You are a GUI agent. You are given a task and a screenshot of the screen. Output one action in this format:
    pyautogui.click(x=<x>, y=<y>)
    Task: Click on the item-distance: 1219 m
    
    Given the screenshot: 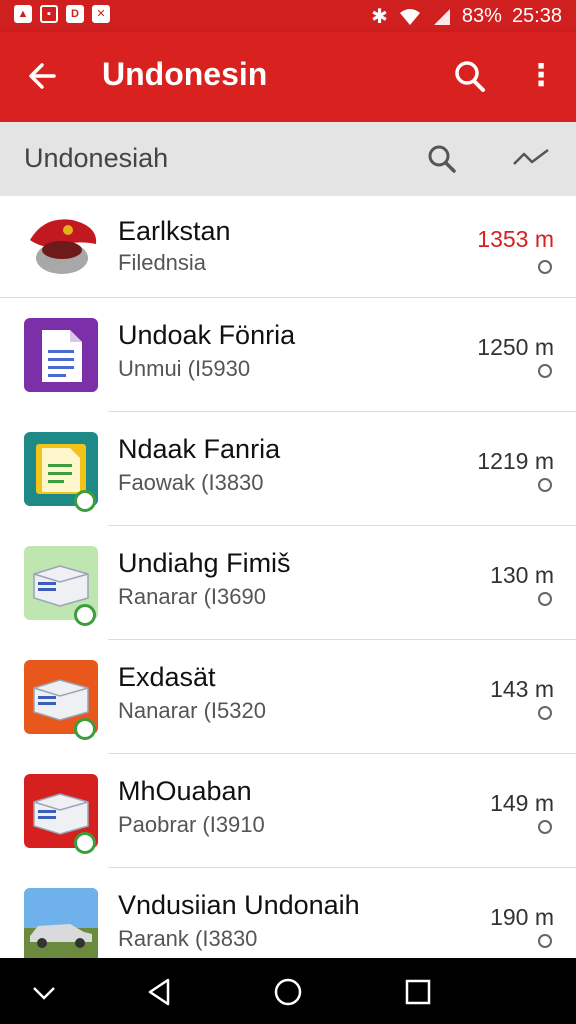 What is the action you would take?
    pyautogui.click(x=515, y=461)
    